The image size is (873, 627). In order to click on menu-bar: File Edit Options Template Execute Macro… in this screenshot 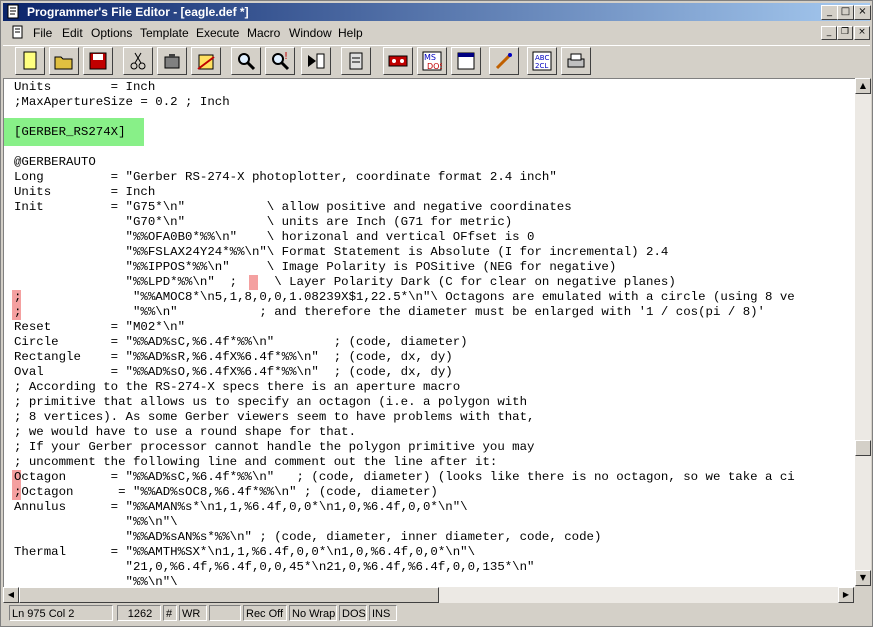, I will do `click(436, 32)`.